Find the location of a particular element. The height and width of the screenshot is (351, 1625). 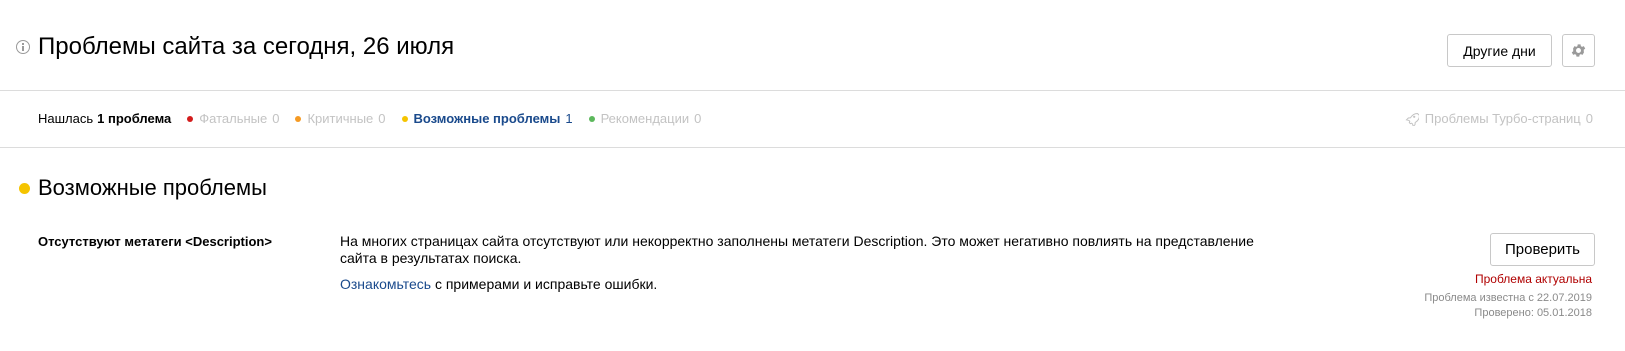

turbo-count: 0 is located at coordinates (1589, 118).